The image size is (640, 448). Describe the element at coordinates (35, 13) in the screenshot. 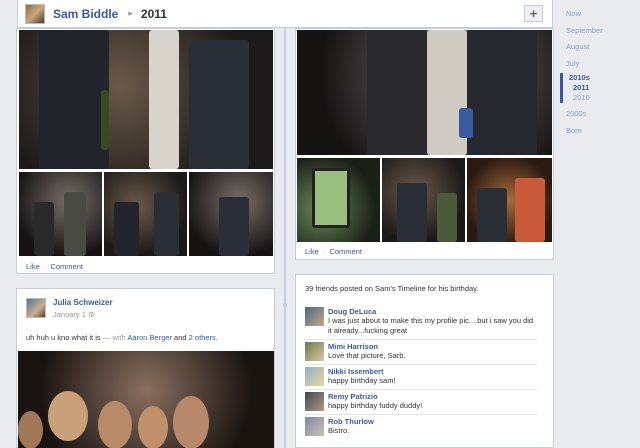

I see `profile-avatar` at that location.